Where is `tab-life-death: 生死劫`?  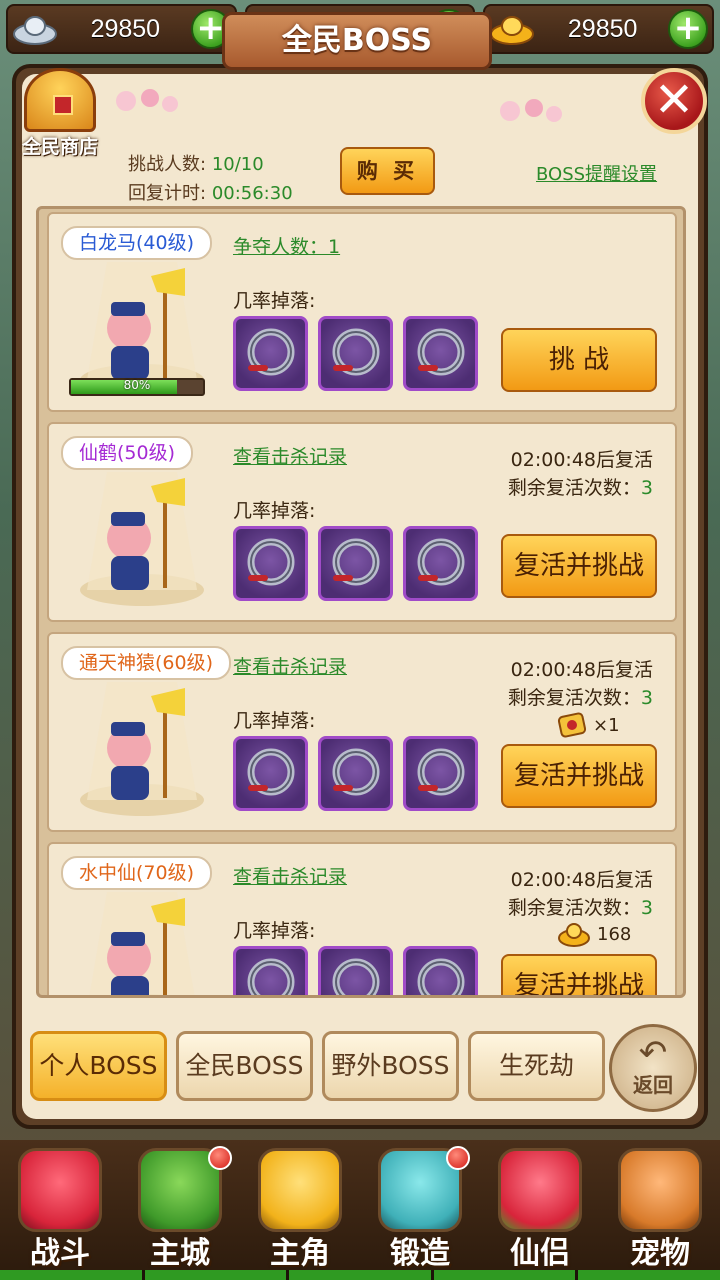
tab-life-death: 生死劫 is located at coordinates (536, 1066).